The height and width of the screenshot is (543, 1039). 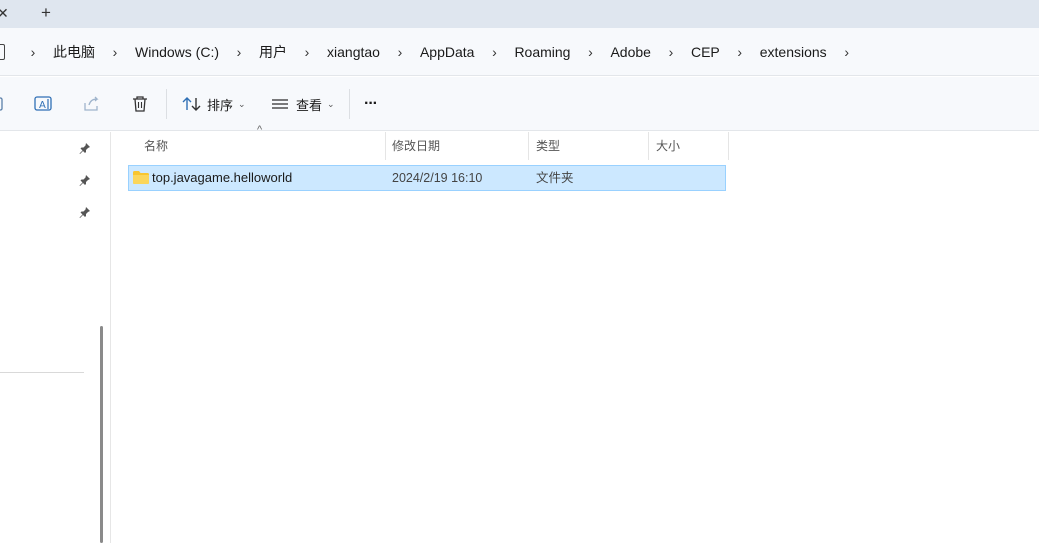 I want to click on computer-icon, so click(x=2, y=52).